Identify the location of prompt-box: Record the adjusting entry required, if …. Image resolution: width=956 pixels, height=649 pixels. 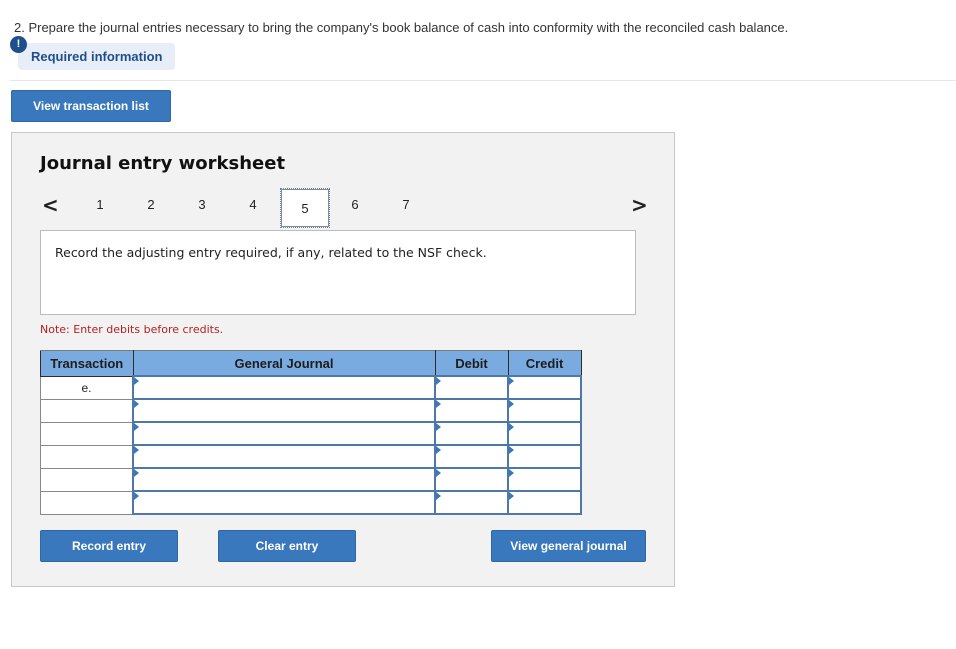
(338, 272).